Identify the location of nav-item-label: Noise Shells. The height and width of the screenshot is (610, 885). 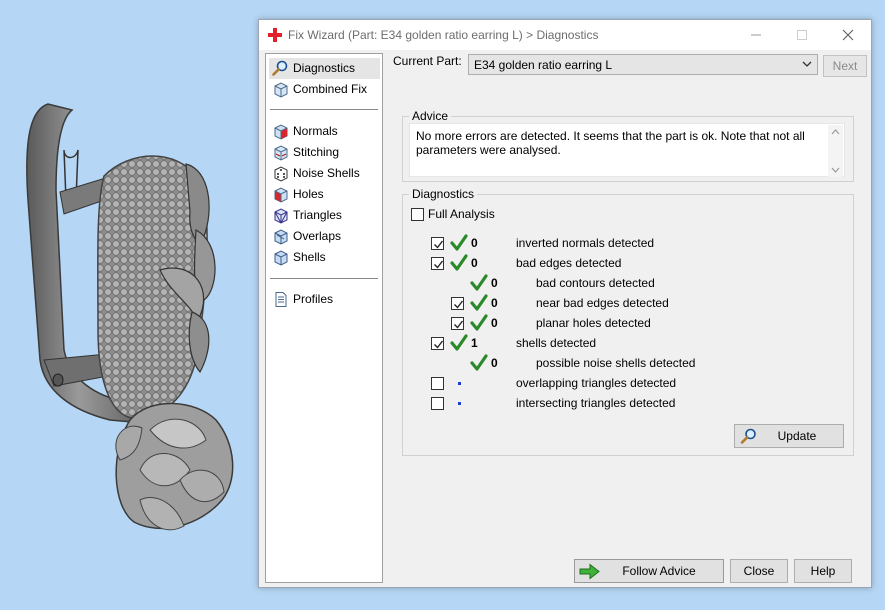
(326, 173).